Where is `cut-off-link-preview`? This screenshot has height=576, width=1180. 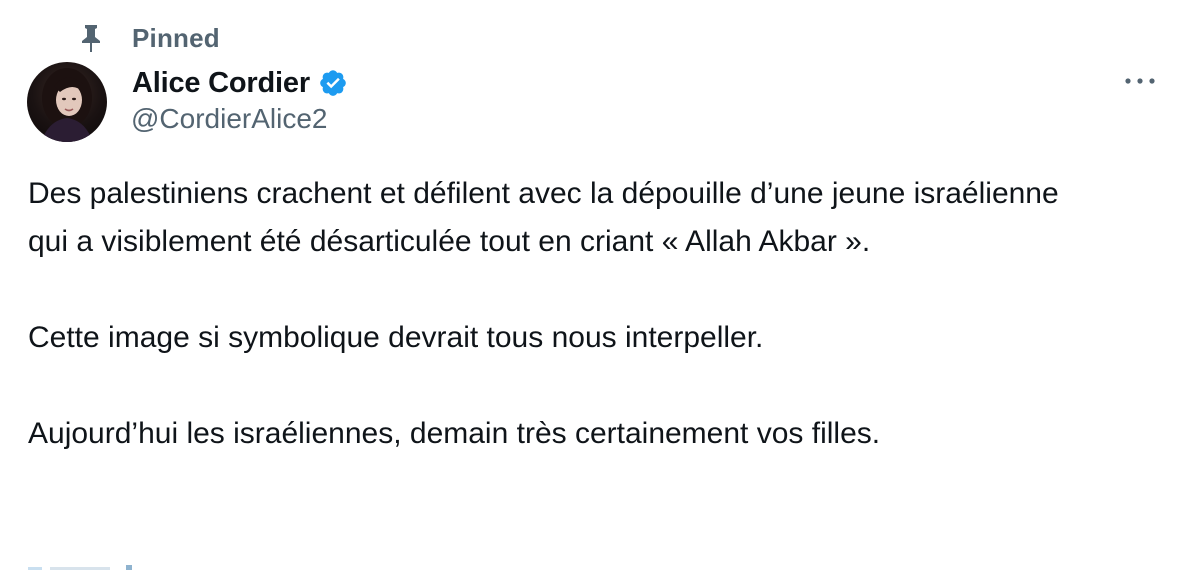 cut-off-link-preview is located at coordinates (83, 564).